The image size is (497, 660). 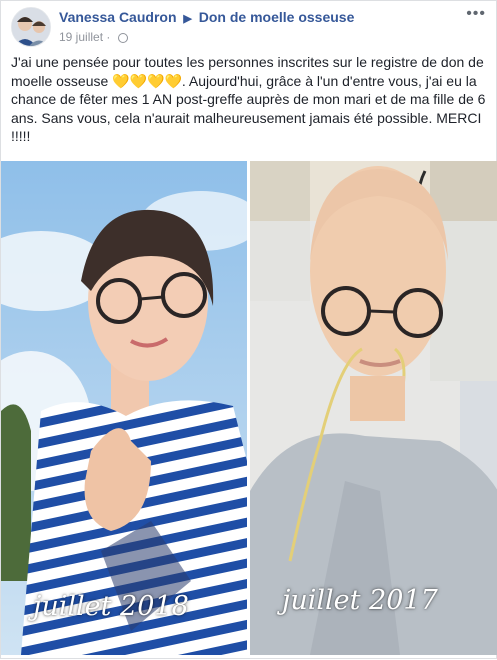 What do you see at coordinates (187, 19) in the screenshot?
I see `right-triangle-icon: ▶` at bounding box center [187, 19].